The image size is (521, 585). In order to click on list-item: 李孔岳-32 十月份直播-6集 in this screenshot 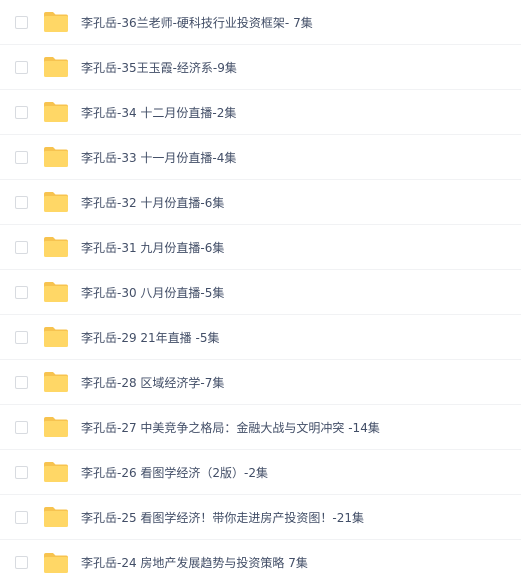, I will do `click(260, 202)`.